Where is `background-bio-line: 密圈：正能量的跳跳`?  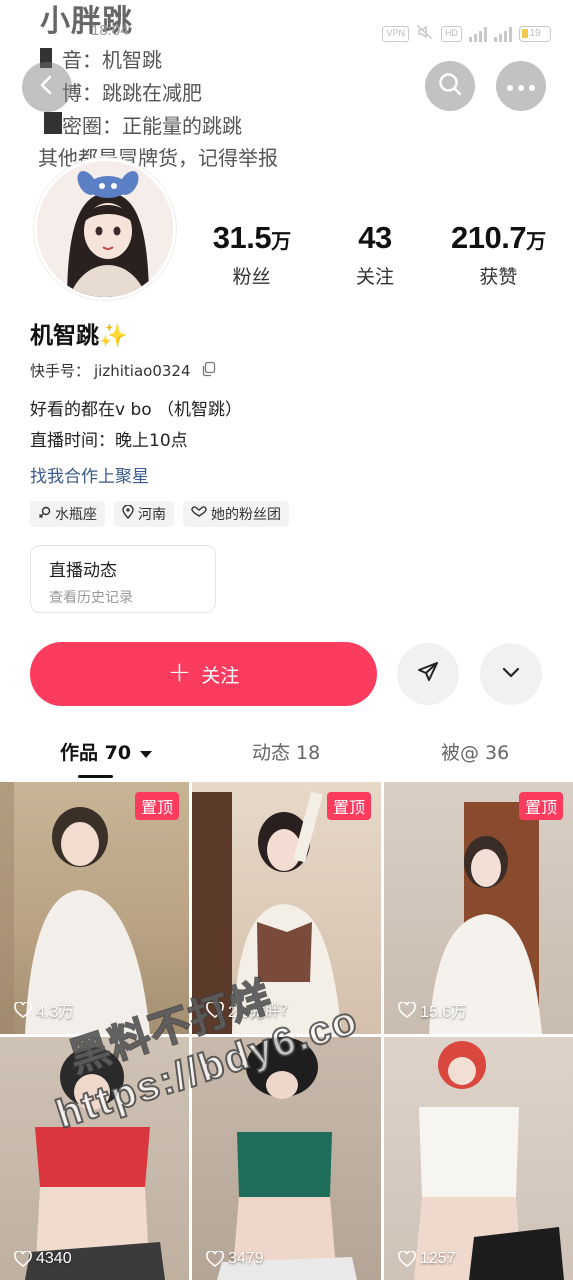 background-bio-line: 密圈：正能量的跳跳 is located at coordinates (152, 126).